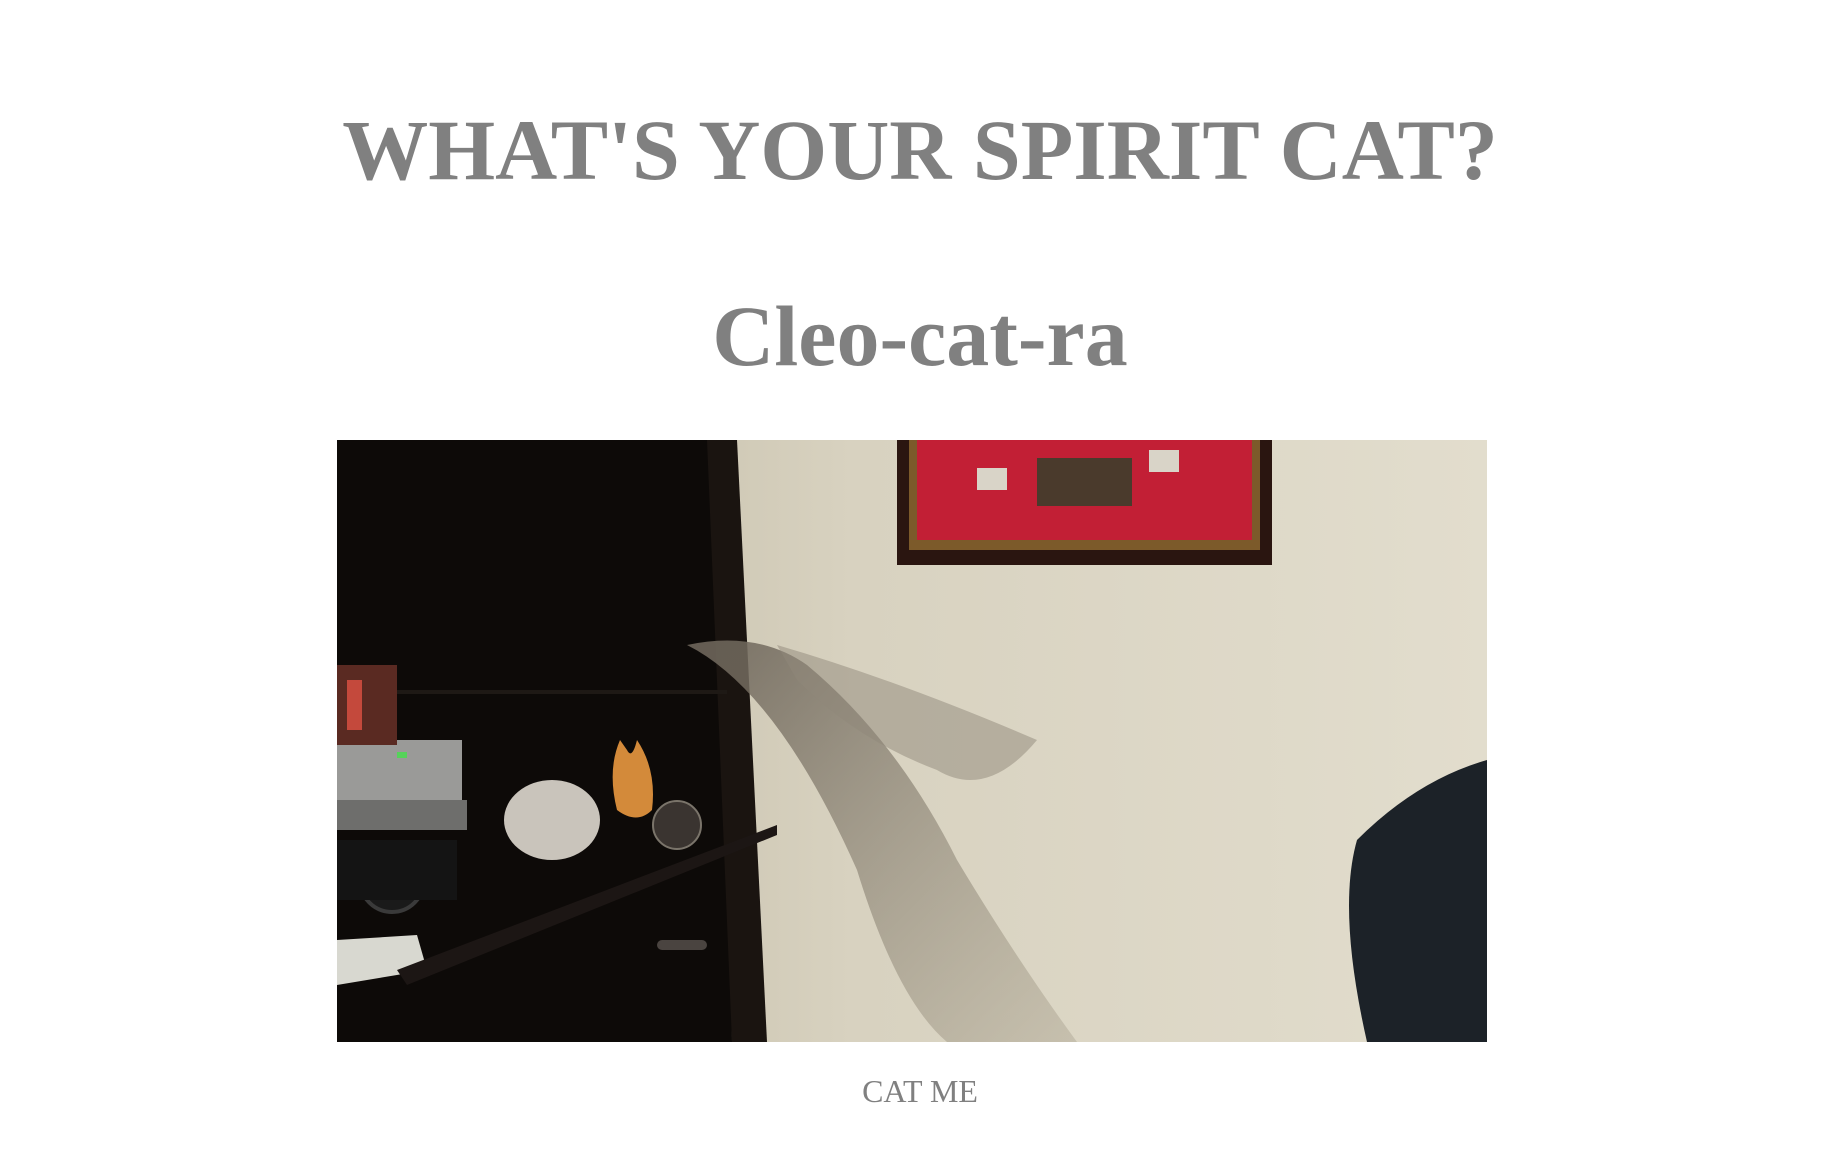  What do you see at coordinates (920, 336) in the screenshot?
I see `spirit-cat-name: Cleo-cat-ra` at bounding box center [920, 336].